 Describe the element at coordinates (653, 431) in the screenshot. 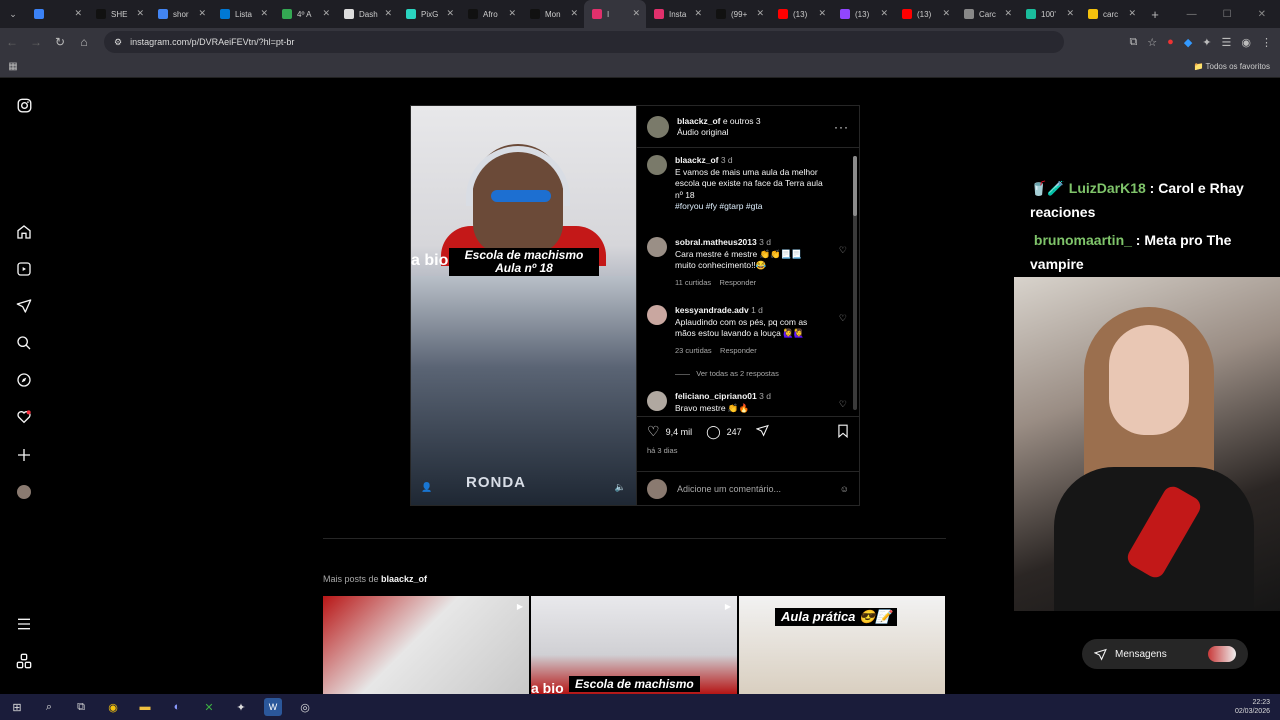

I see `like-icon: ♡` at that location.